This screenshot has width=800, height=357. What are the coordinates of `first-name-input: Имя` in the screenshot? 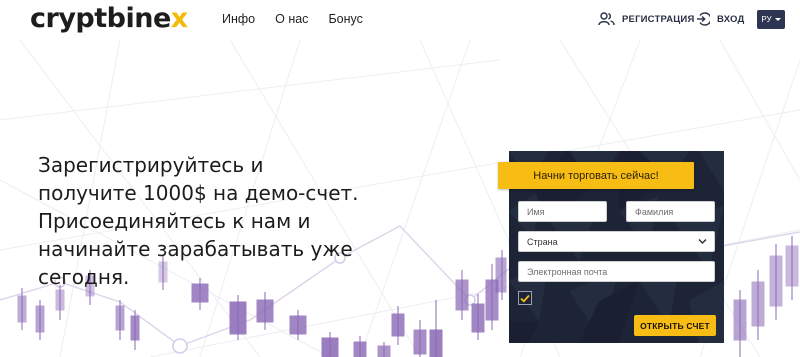 It's located at (562, 211).